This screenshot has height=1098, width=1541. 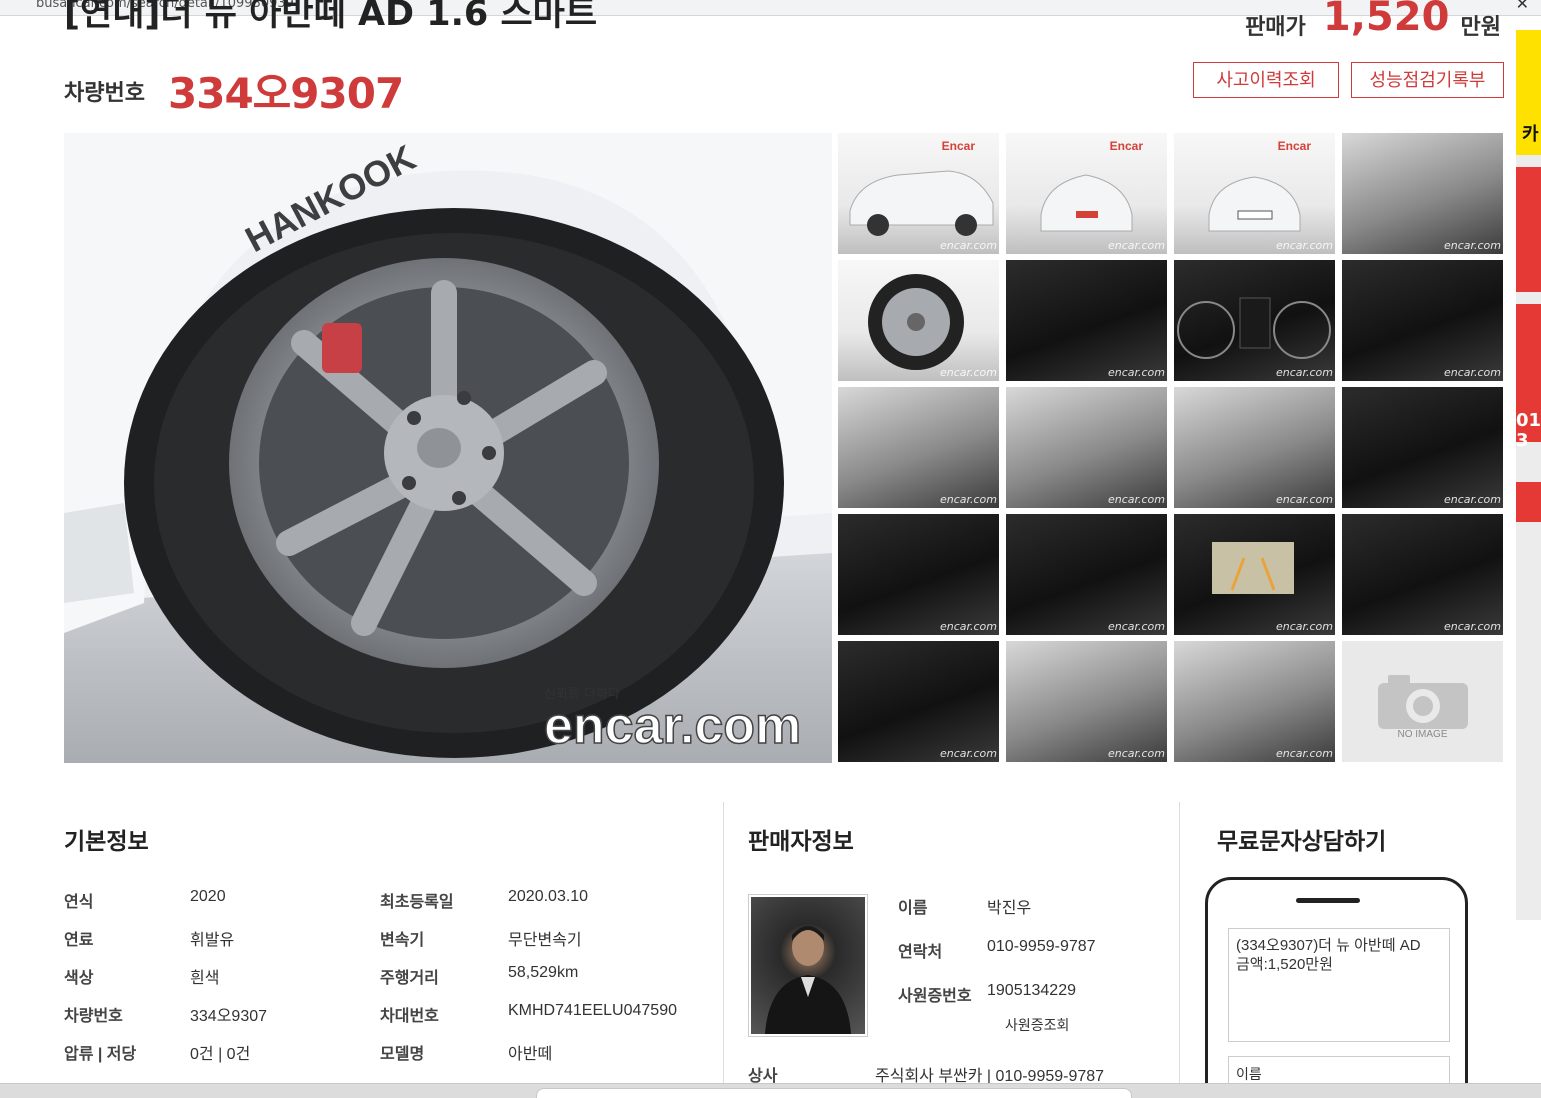 I want to click on price-block: 판매가 1,520 만원, so click(x=1373, y=24).